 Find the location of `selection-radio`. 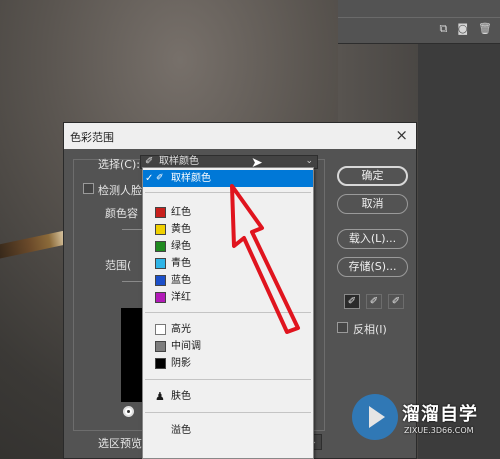

selection-radio is located at coordinates (128, 411).